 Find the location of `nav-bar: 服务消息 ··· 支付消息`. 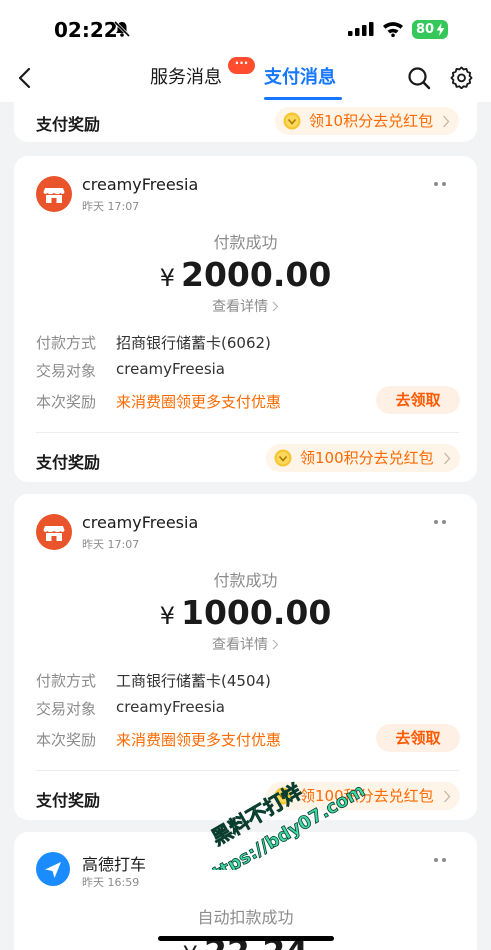

nav-bar: 服务消息 ··· 支付消息 is located at coordinates (245, 79).